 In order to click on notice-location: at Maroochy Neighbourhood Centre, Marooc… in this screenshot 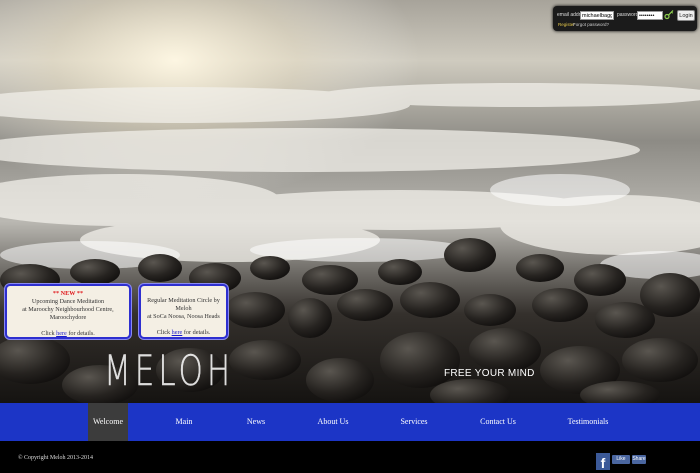, I will do `click(68, 313)`.